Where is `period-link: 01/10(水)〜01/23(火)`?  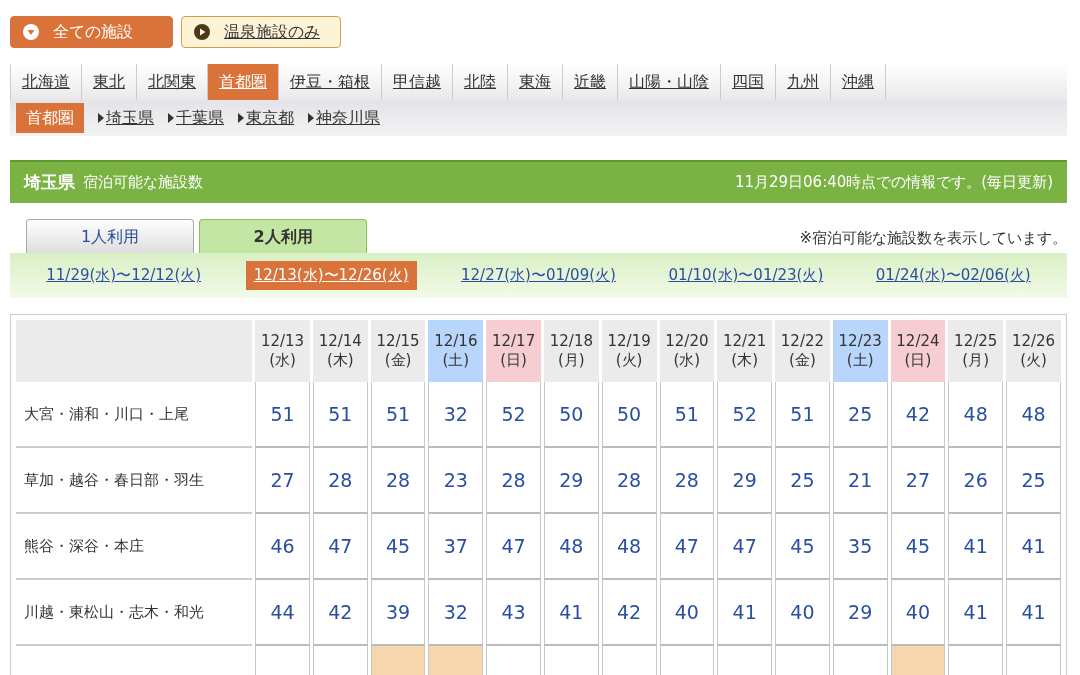 period-link: 01/10(水)〜01/23(火) is located at coordinates (746, 275).